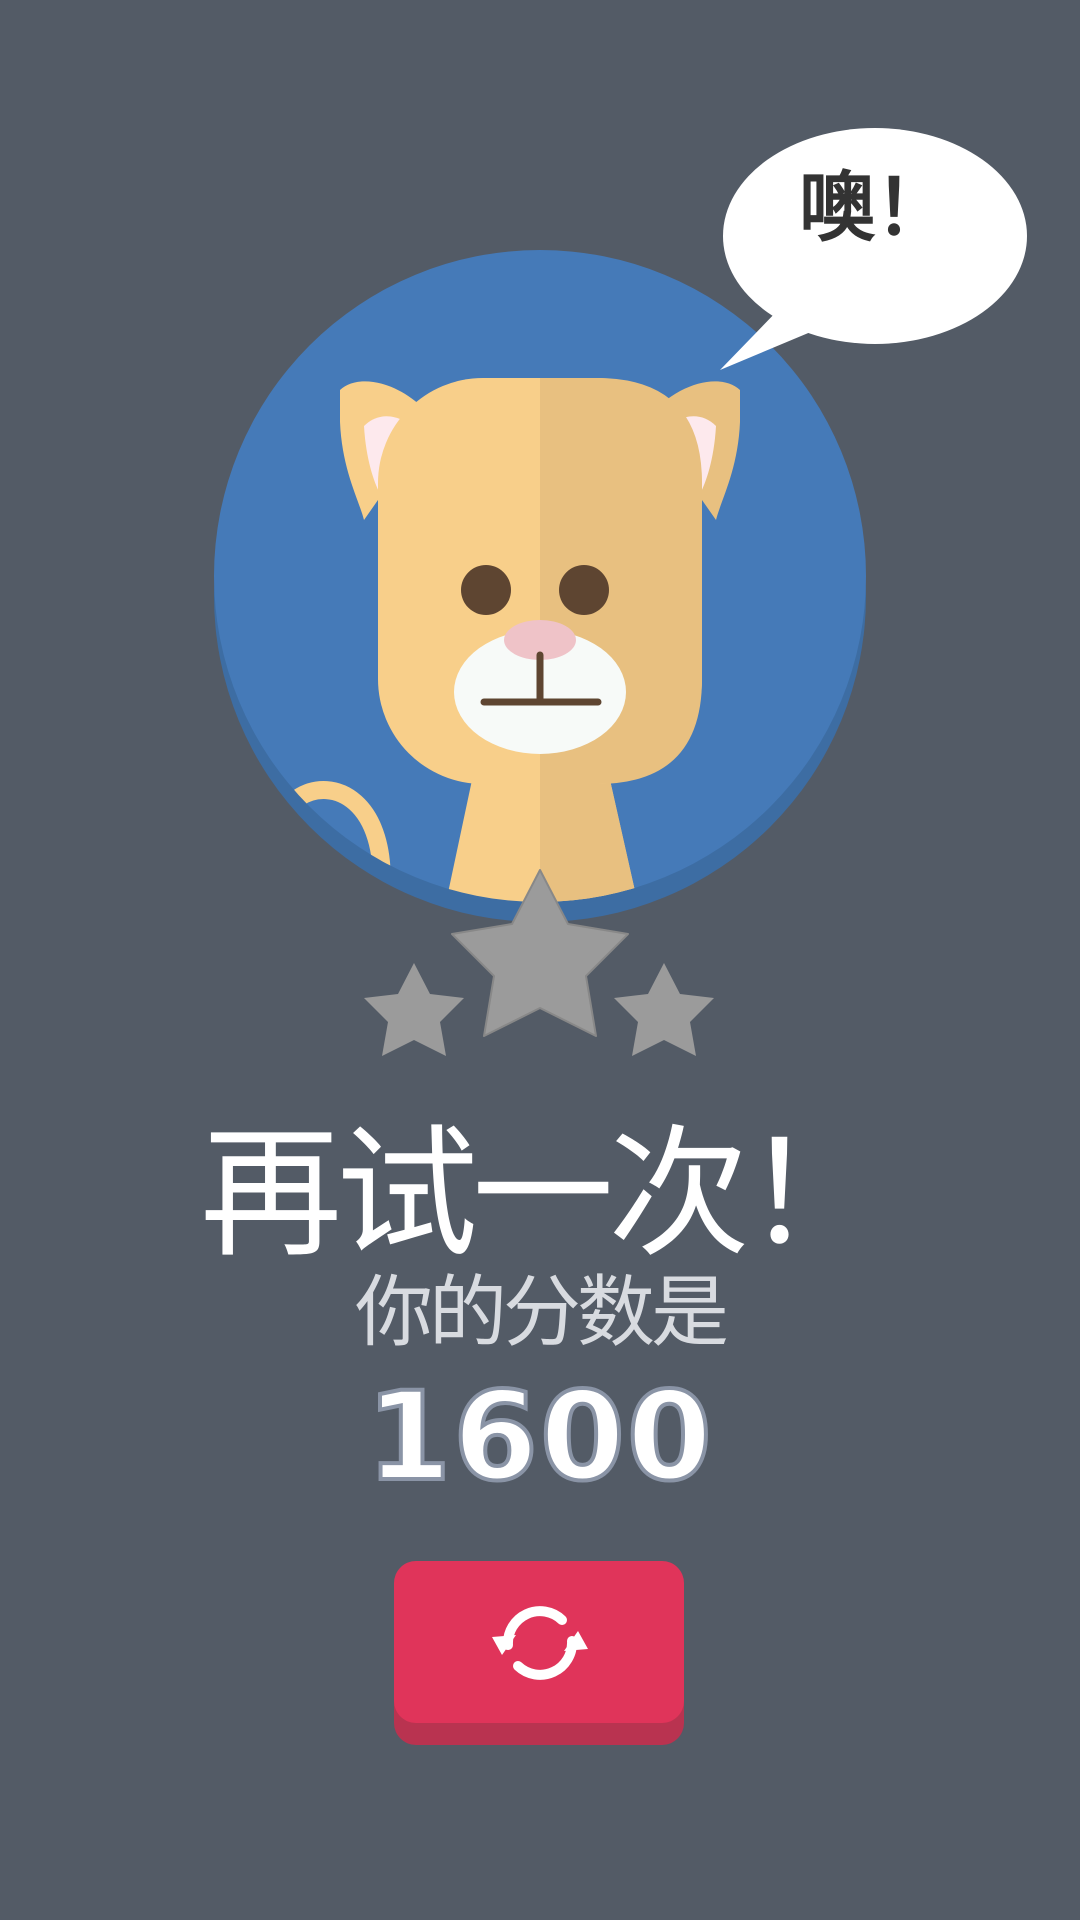 This screenshot has height=1920, width=1080. I want to click on score-label: 你的分数是, so click(541, 1313).